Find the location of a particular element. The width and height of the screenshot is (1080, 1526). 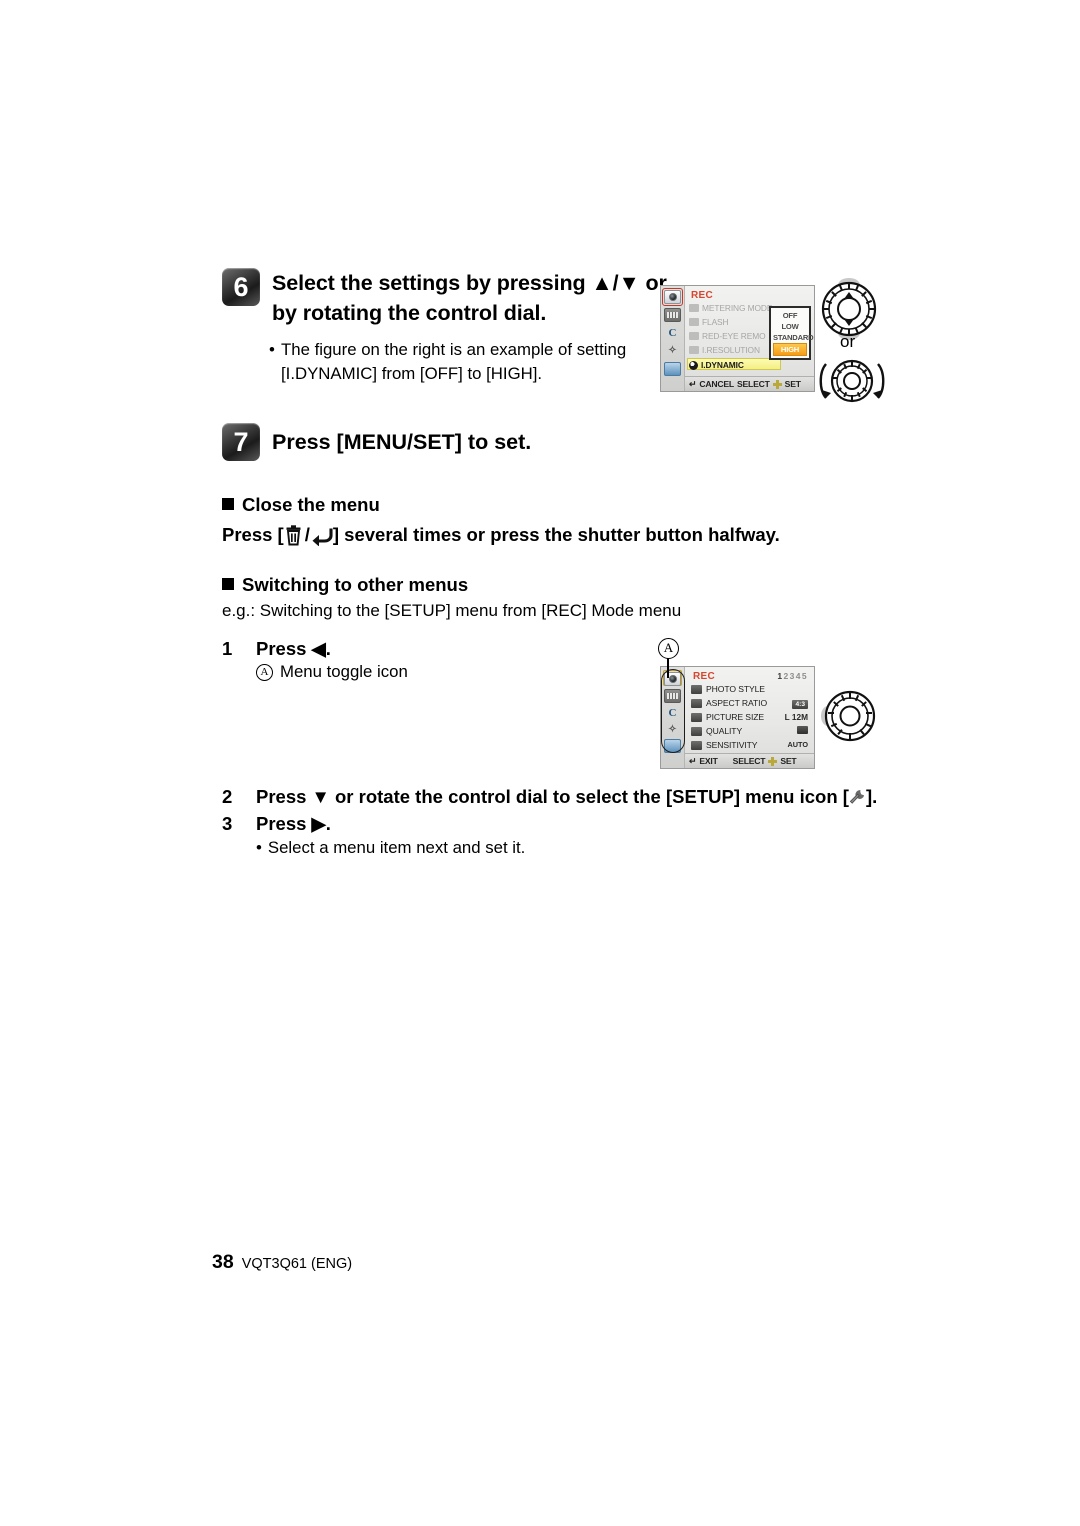

sensitivity-icon is located at coordinates (696, 745).